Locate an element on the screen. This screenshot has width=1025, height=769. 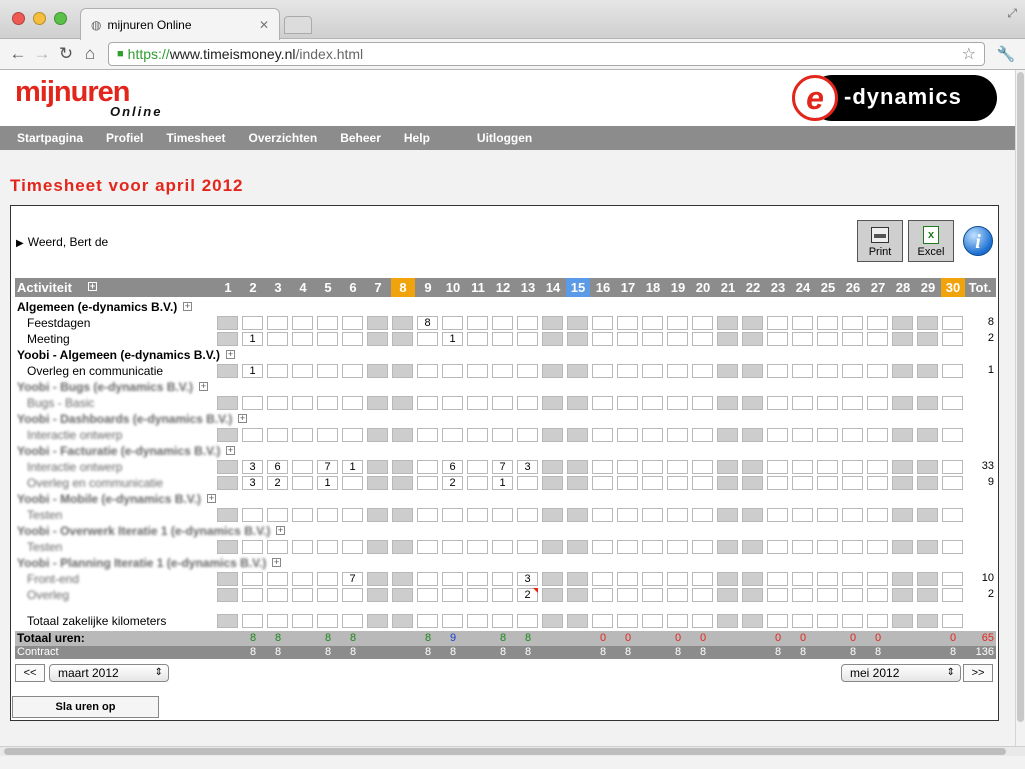
next-month-select: mei 2012 ⇕ is located at coordinates (901, 673).